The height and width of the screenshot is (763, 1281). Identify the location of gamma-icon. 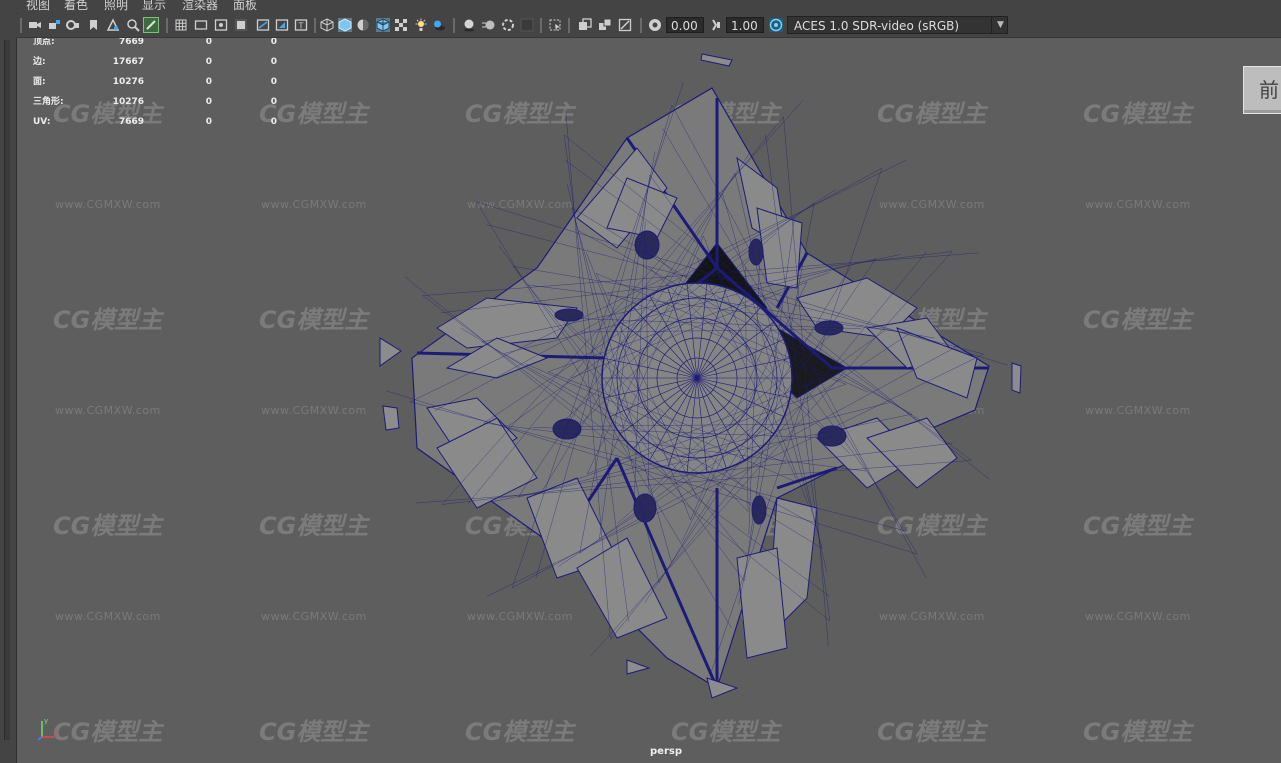
(716, 25).